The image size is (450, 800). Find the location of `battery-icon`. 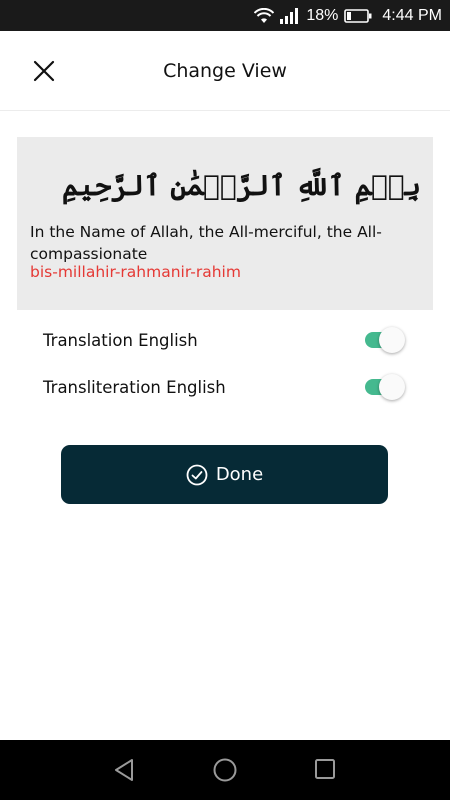

battery-icon is located at coordinates (358, 16).